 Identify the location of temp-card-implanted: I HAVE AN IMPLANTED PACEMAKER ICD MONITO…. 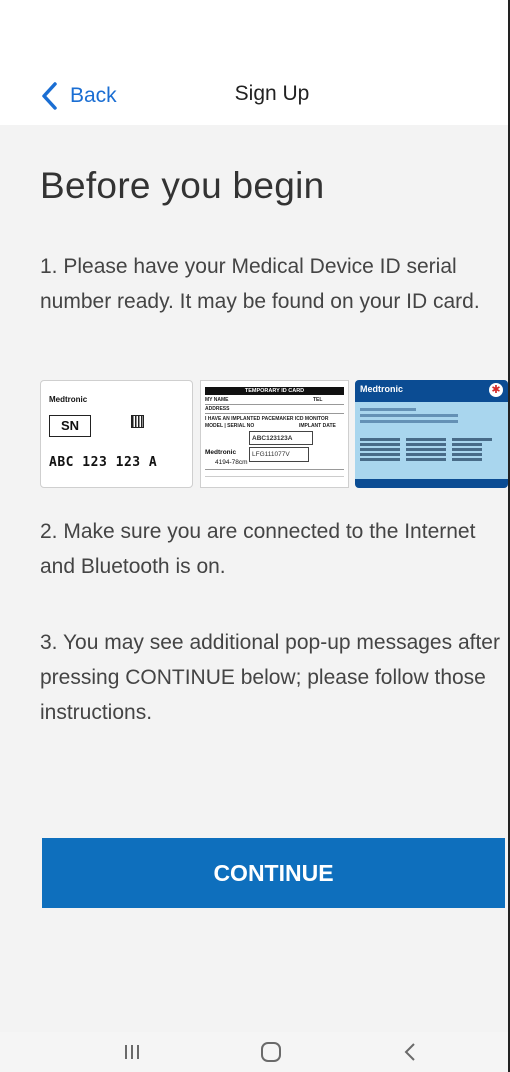
(267, 419).